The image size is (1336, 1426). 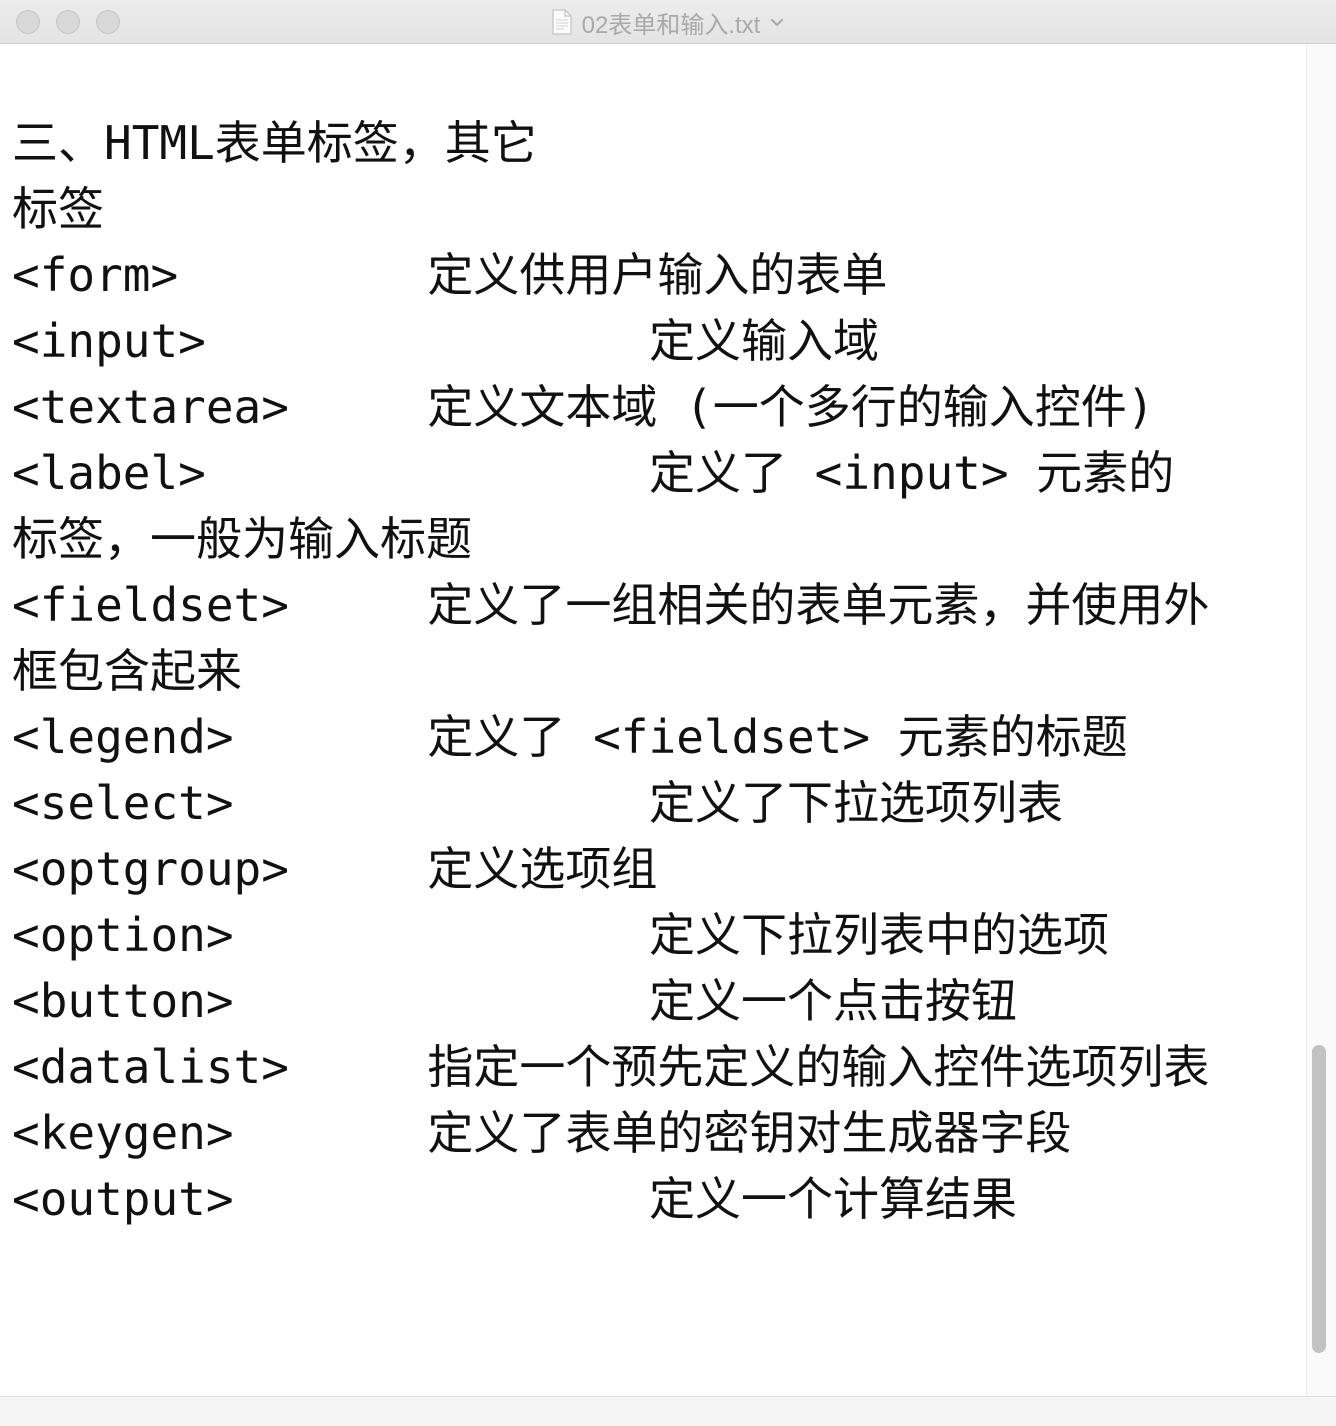 I want to click on window-bottom-edge, so click(x=668, y=1411).